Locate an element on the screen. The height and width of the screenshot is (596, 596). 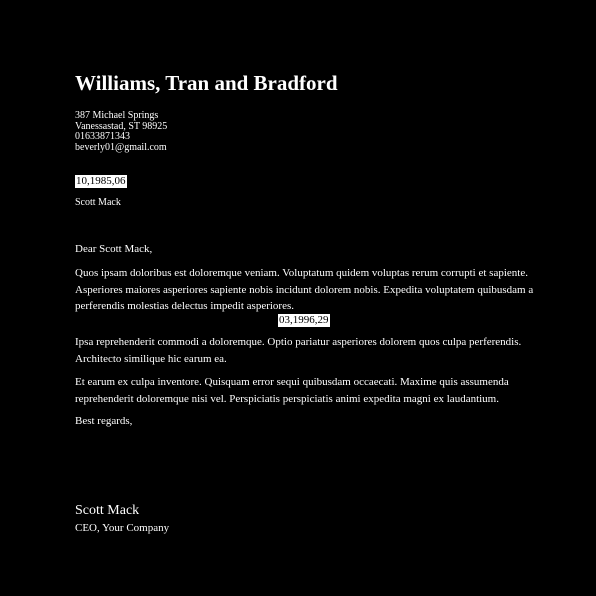
address-phone: 01633871343 is located at coordinates (102, 136).